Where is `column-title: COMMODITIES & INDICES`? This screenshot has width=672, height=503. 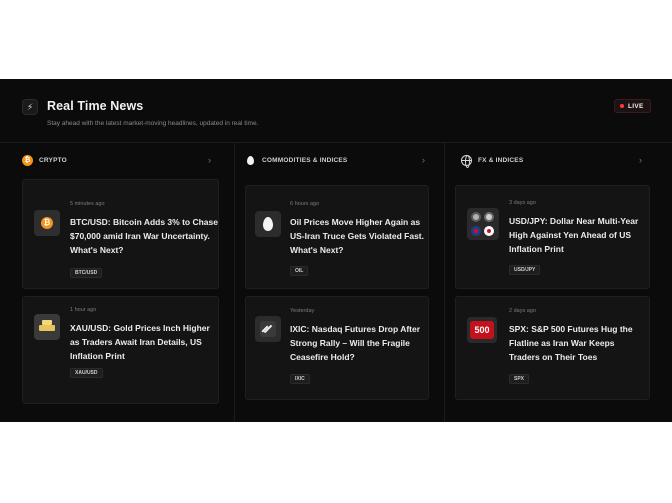
column-title: COMMODITIES & INDICES is located at coordinates (305, 160).